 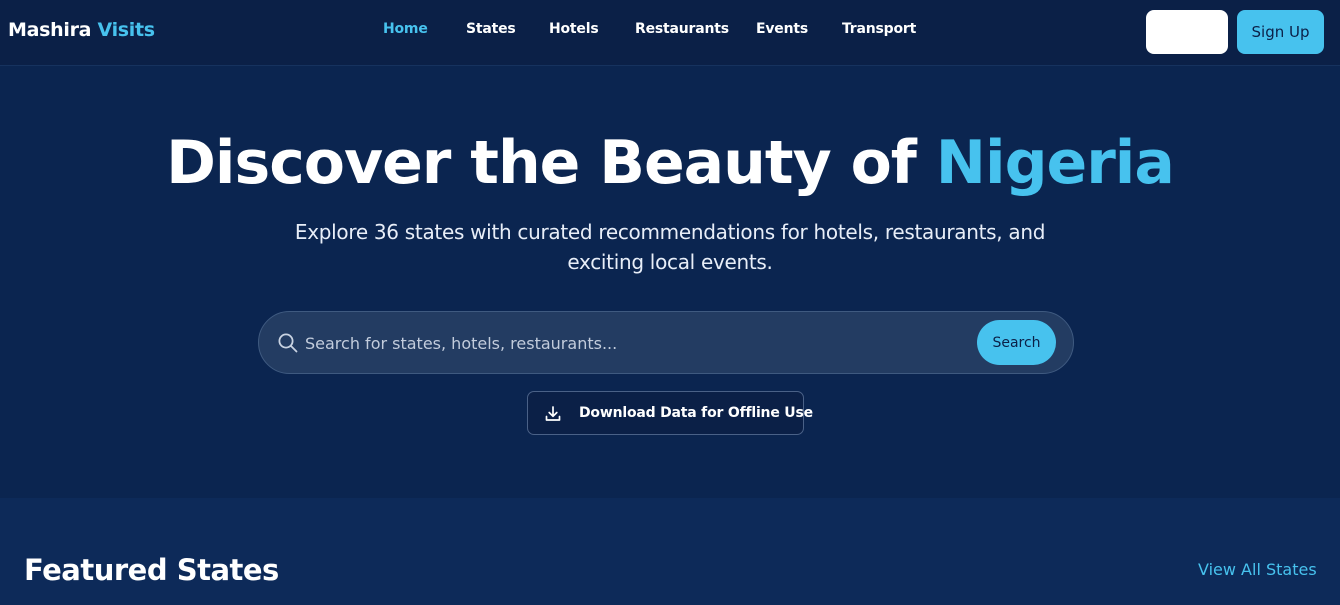 I want to click on hero-title: Discover the Beauty of Nigeria, so click(x=670, y=163).